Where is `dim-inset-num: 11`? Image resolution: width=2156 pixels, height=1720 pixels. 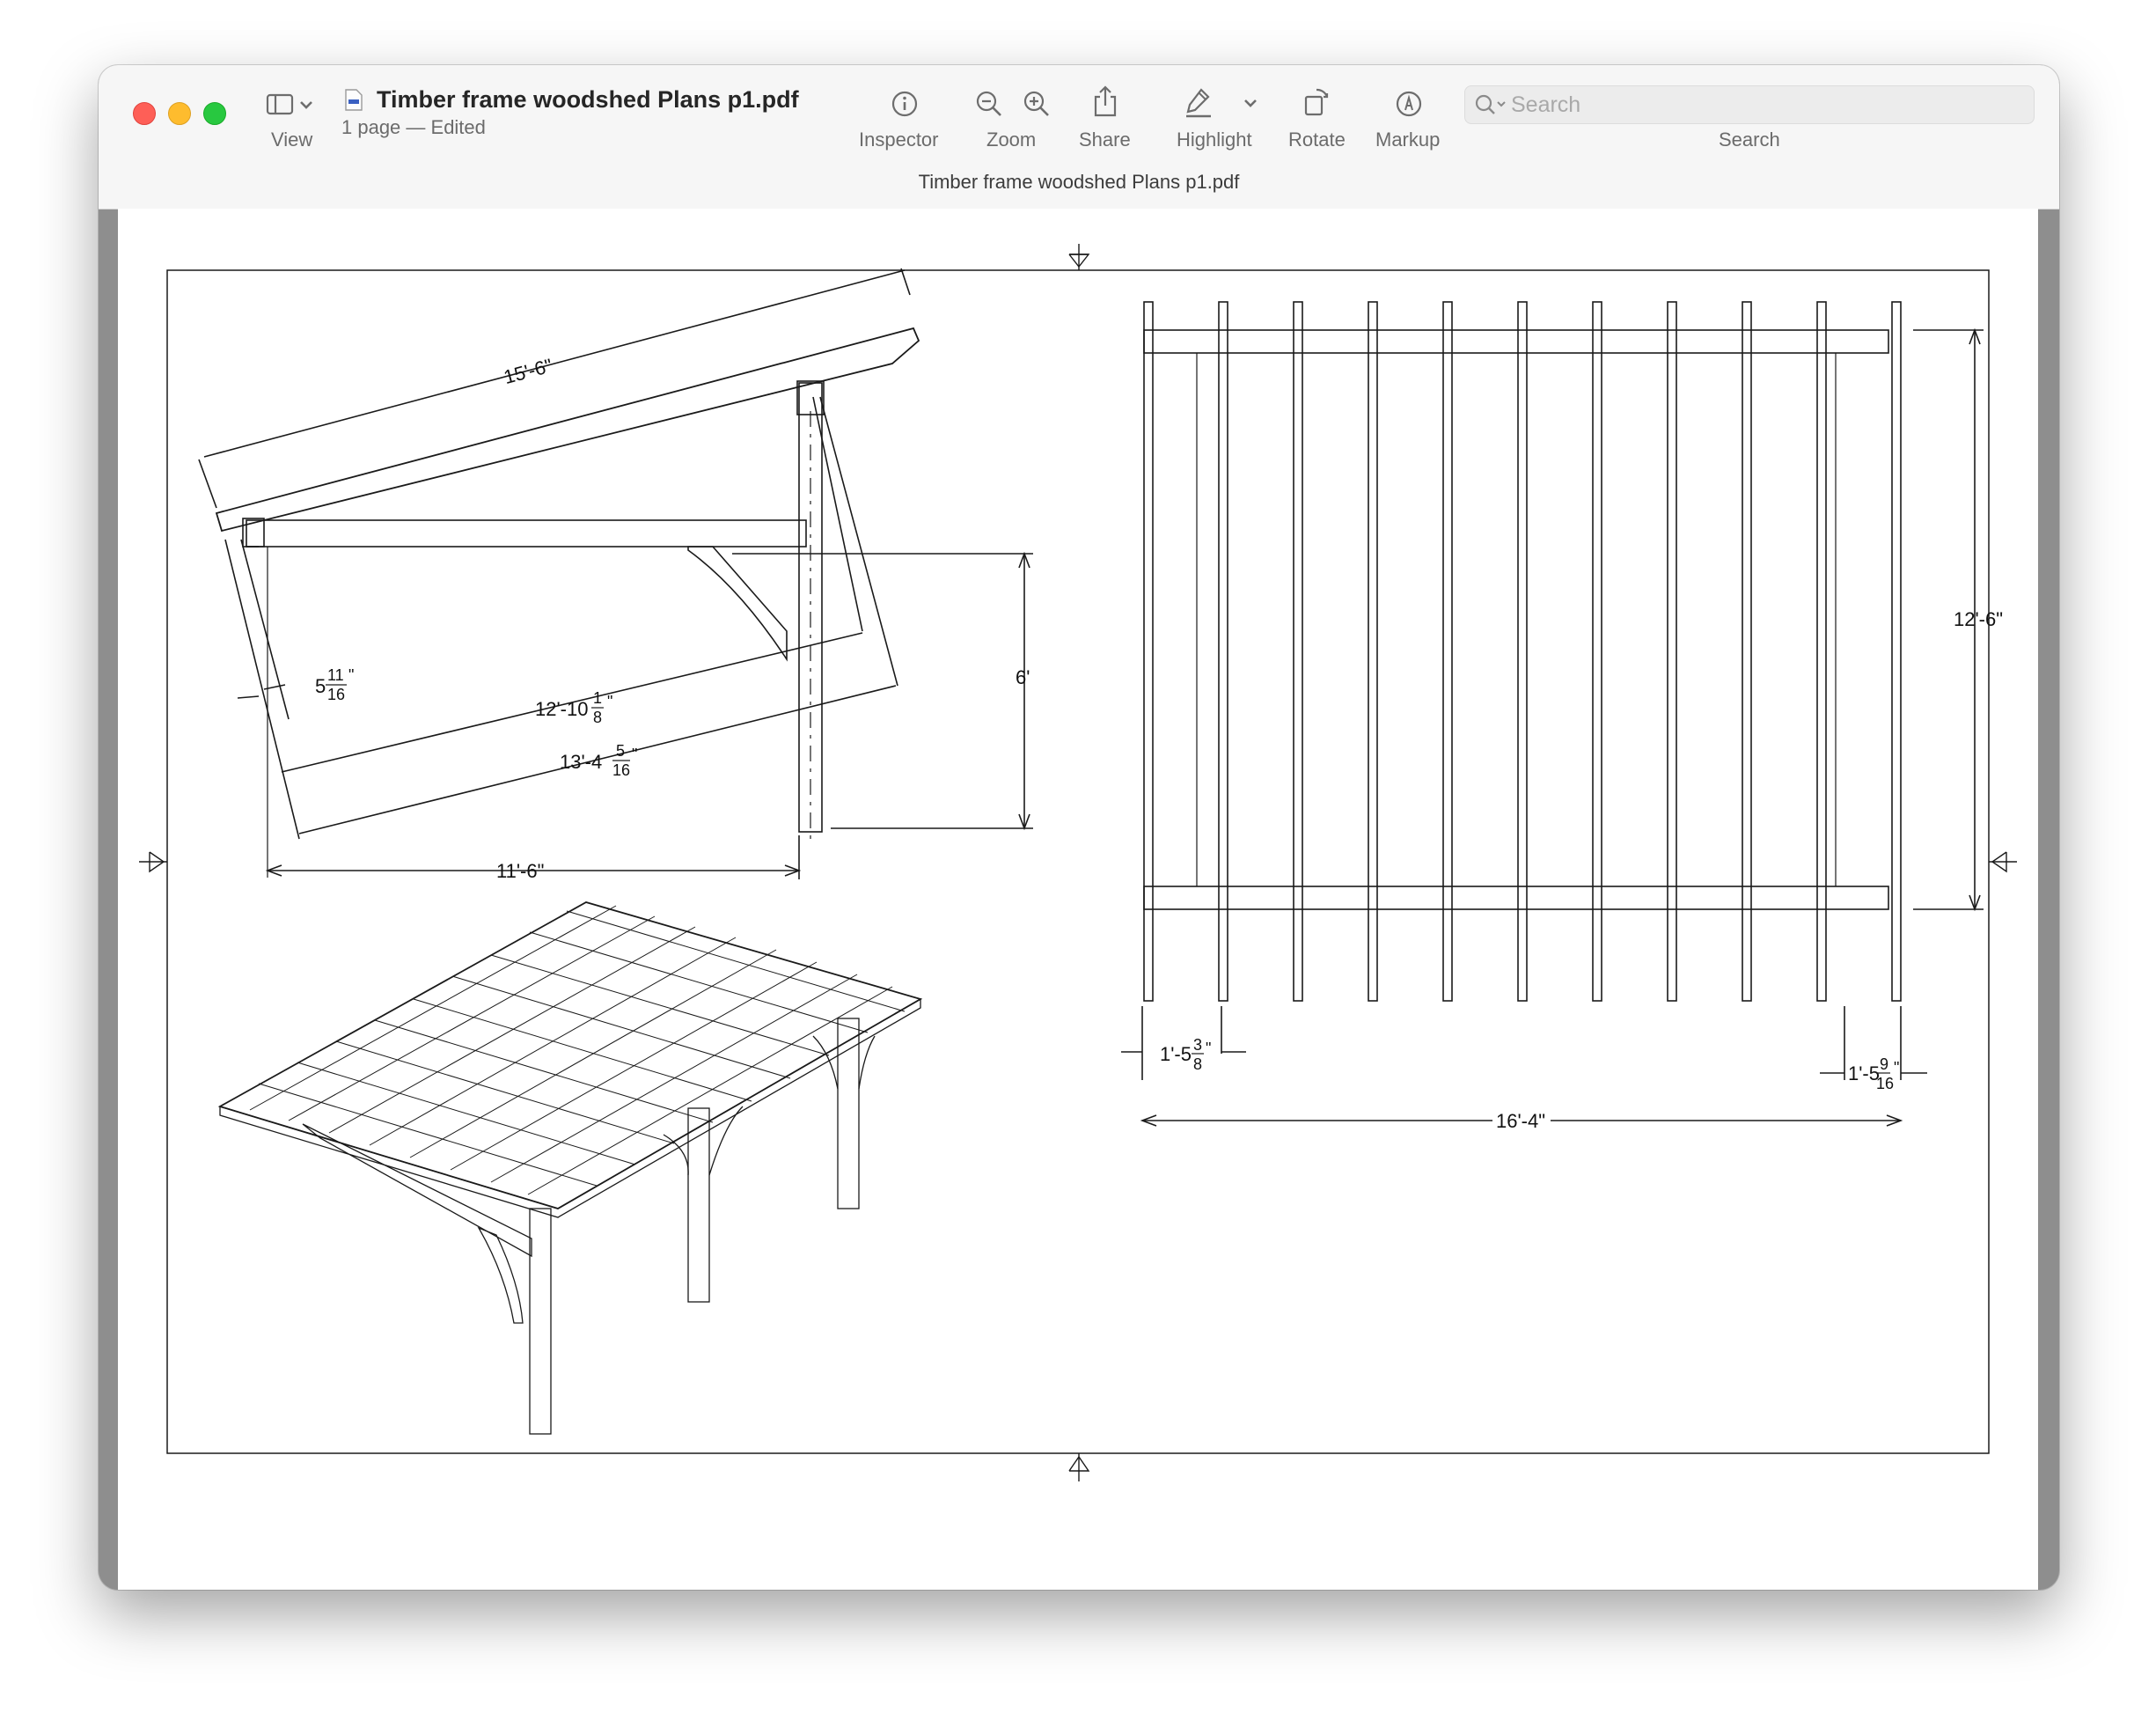
dim-inset-num: 11 is located at coordinates (336, 675).